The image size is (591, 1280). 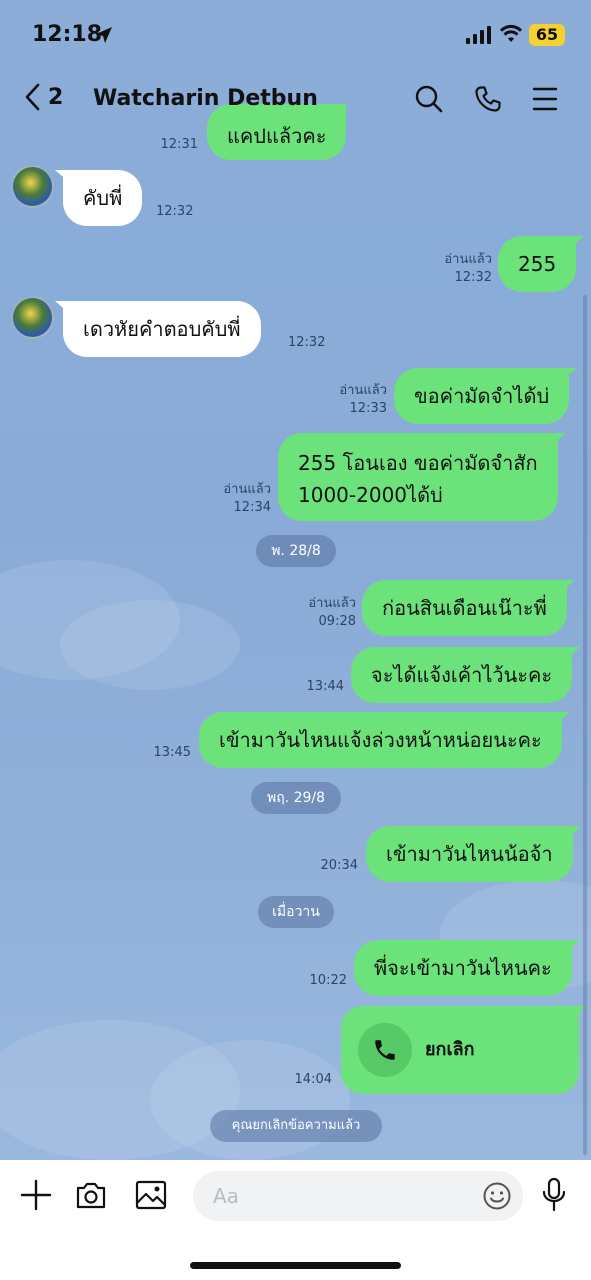 What do you see at coordinates (325, 686) in the screenshot?
I see `message-time: 13:44` at bounding box center [325, 686].